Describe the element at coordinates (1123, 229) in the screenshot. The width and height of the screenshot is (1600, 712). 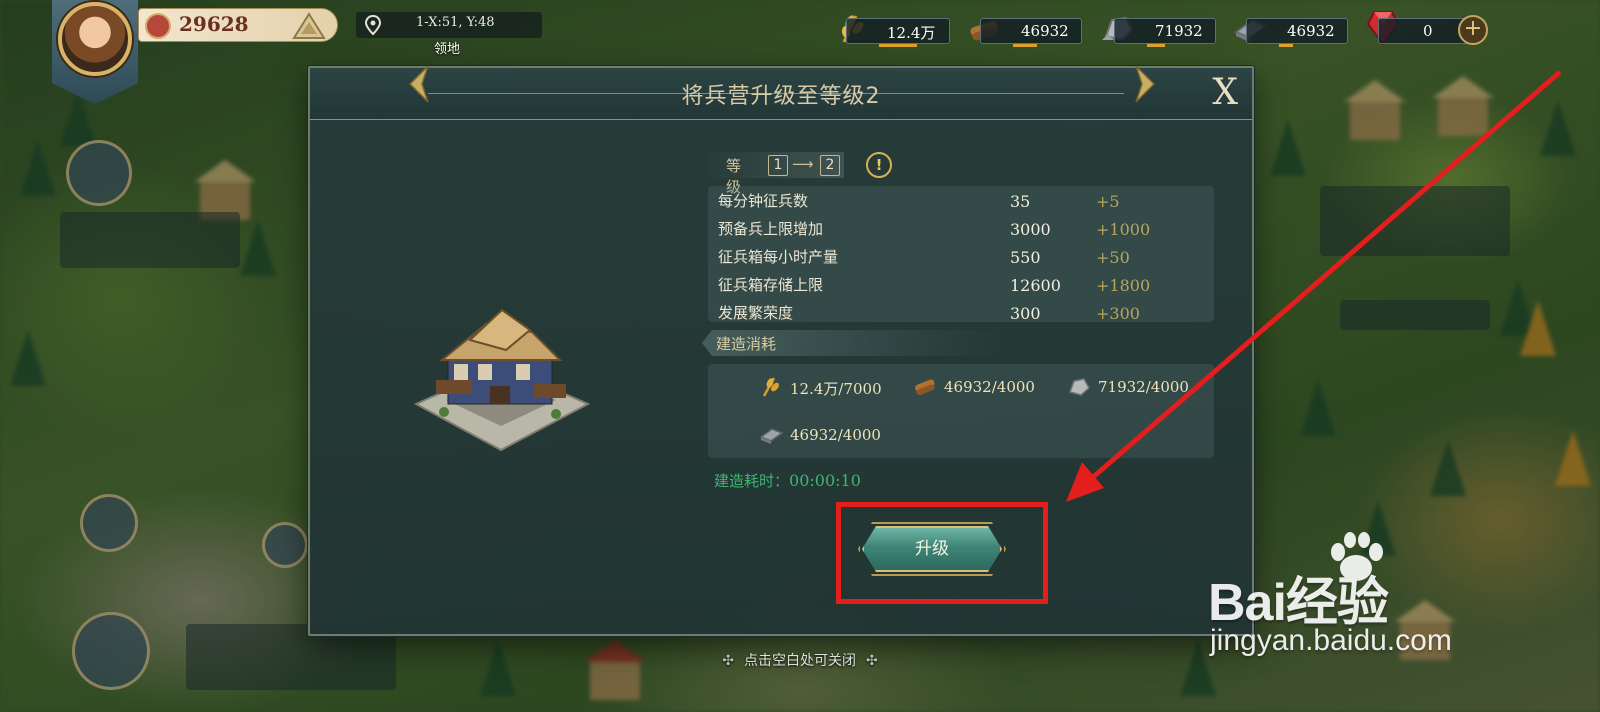
I see `stat-increase: +1000` at that location.